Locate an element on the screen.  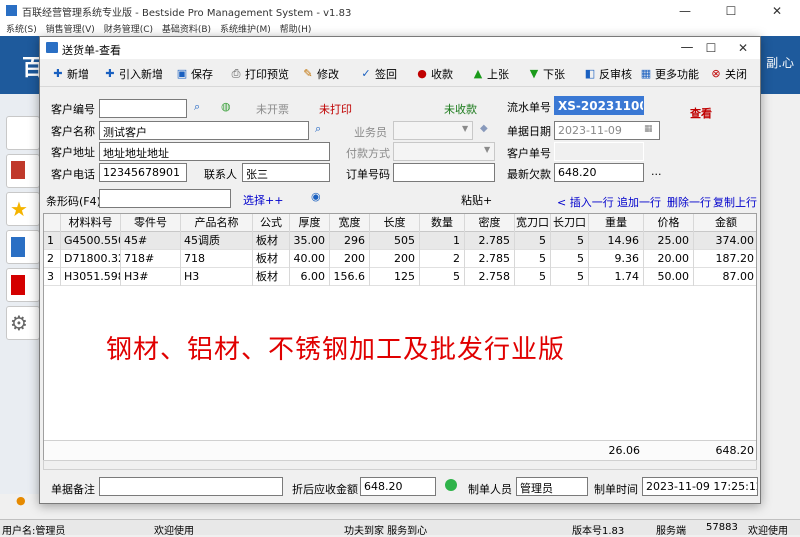
menu-system: 系统(S) is located at coordinates (21, 28).